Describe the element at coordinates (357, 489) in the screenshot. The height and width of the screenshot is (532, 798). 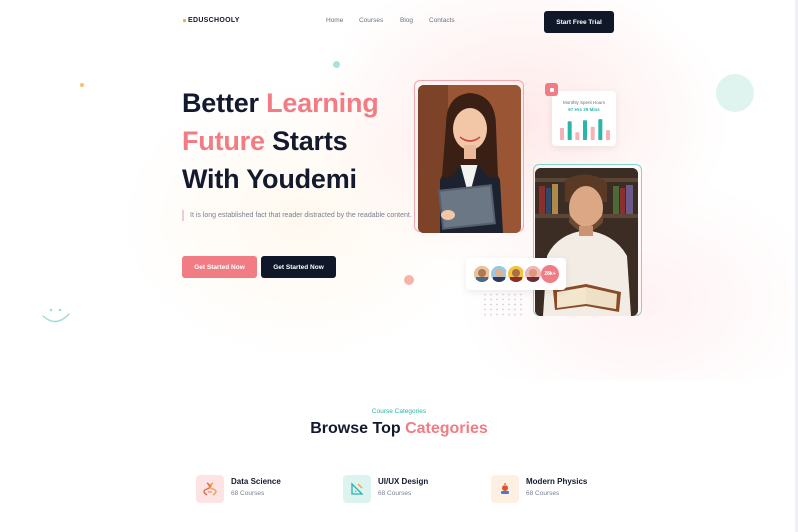
I see `design-ruler-icon` at that location.